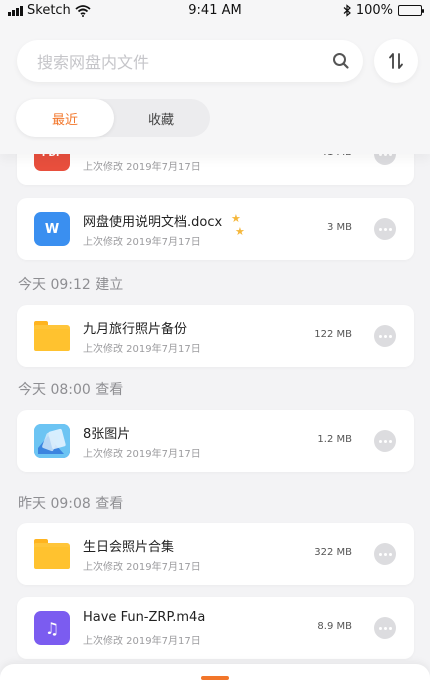  I want to click on sort-icon, so click(396, 61).